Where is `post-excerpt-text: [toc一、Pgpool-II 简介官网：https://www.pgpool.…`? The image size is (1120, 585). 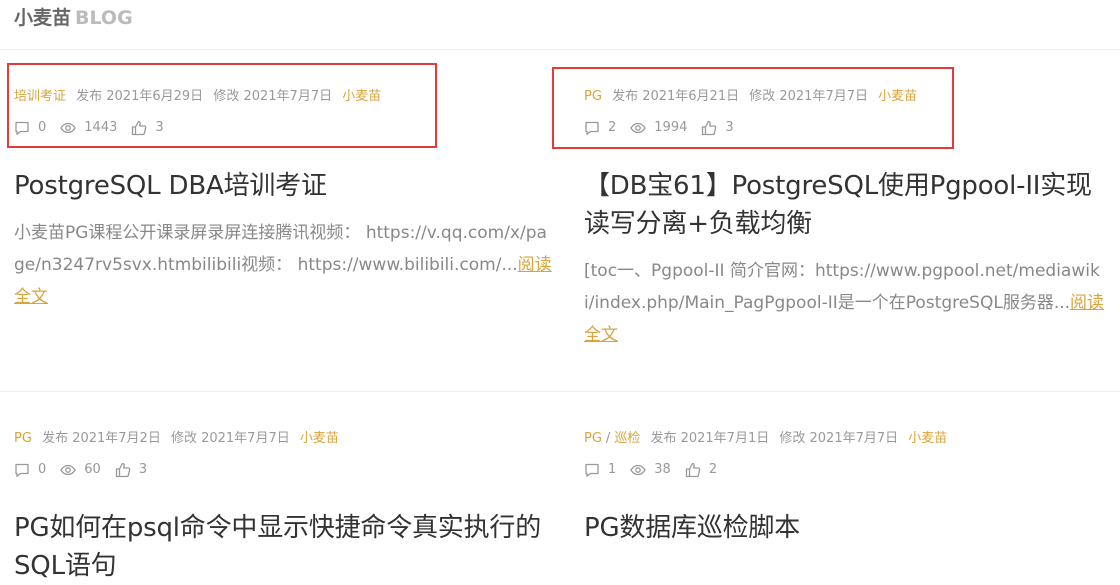
post-excerpt-text: [toc一、Pgpool-II 简介官网：https://www.pgpool.… is located at coordinates (842, 287).